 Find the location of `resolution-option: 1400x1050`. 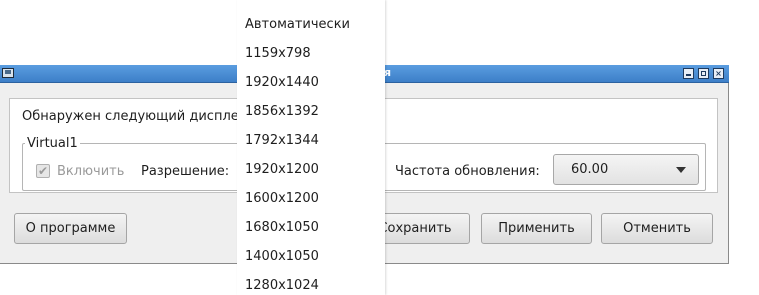

resolution-option: 1400x1050 is located at coordinates (282, 256).